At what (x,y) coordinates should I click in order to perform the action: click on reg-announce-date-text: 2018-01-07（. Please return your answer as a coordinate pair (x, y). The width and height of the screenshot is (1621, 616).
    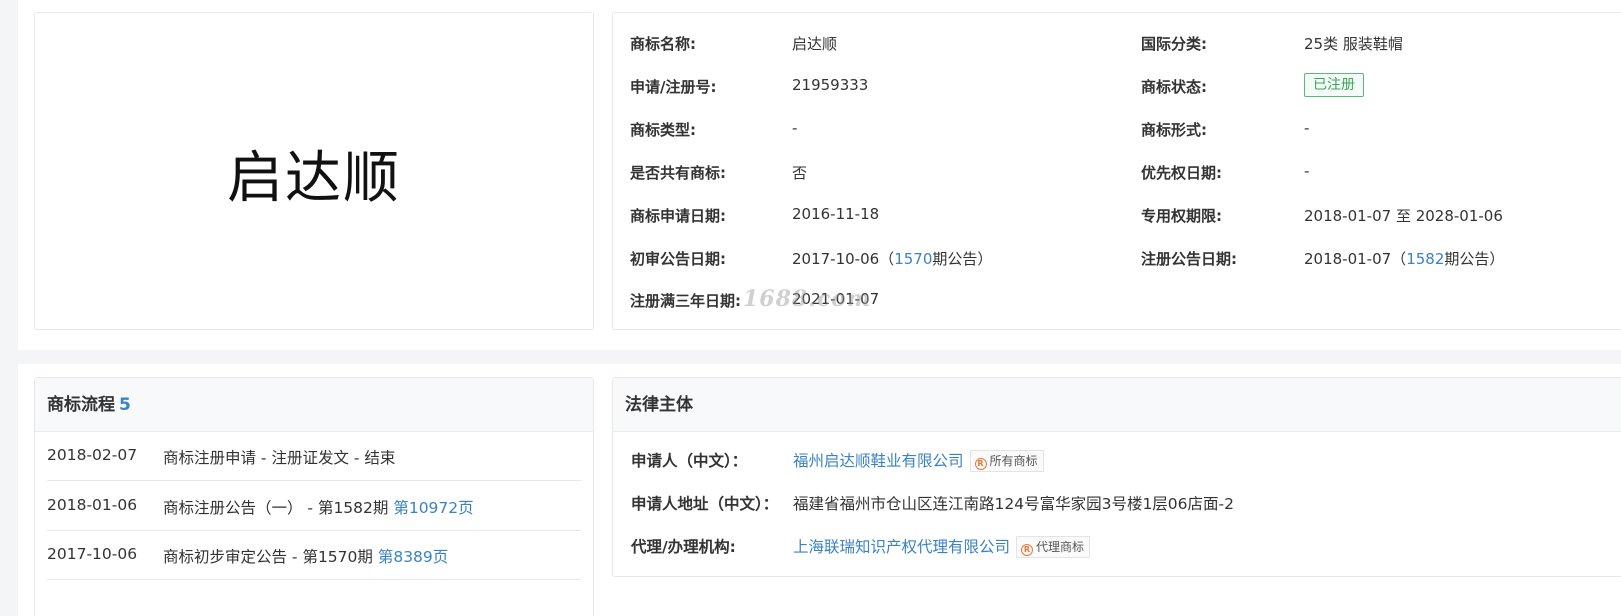
    Looking at the image, I should click on (1355, 259).